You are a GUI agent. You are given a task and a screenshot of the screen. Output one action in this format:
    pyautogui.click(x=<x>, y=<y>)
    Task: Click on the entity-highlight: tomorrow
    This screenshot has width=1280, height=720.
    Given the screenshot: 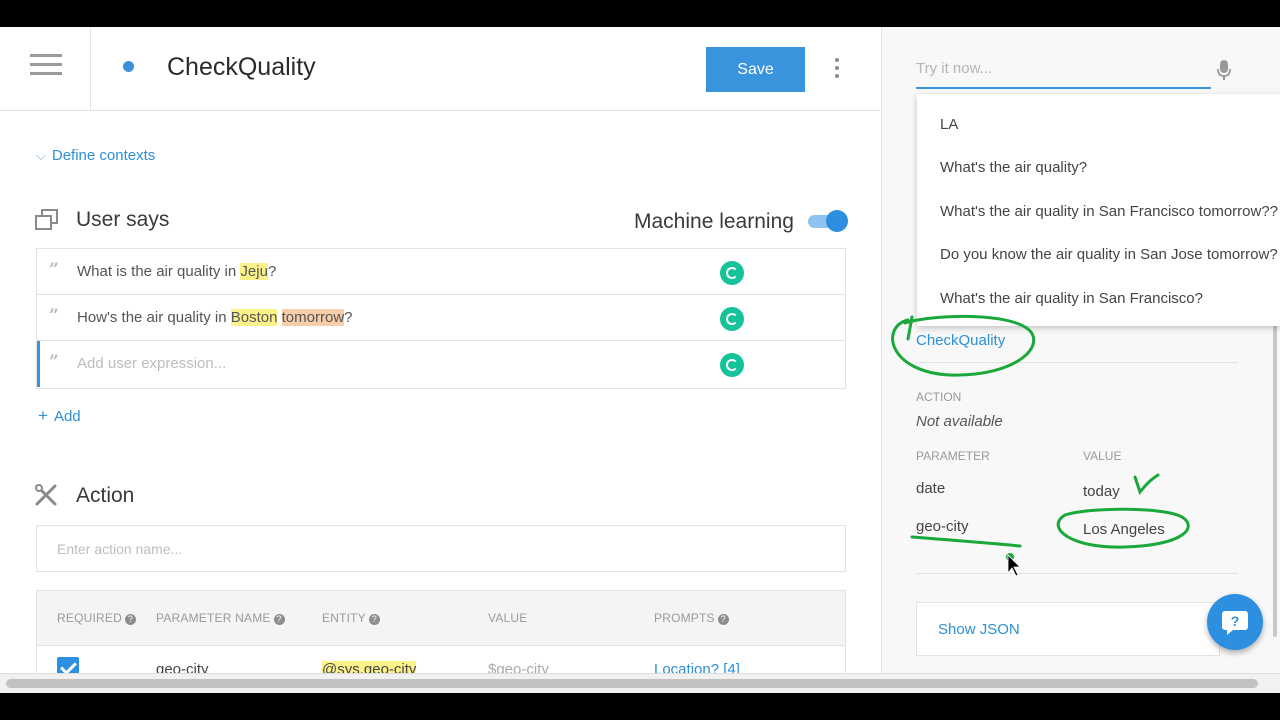 What is the action you would take?
    pyautogui.click(x=313, y=317)
    